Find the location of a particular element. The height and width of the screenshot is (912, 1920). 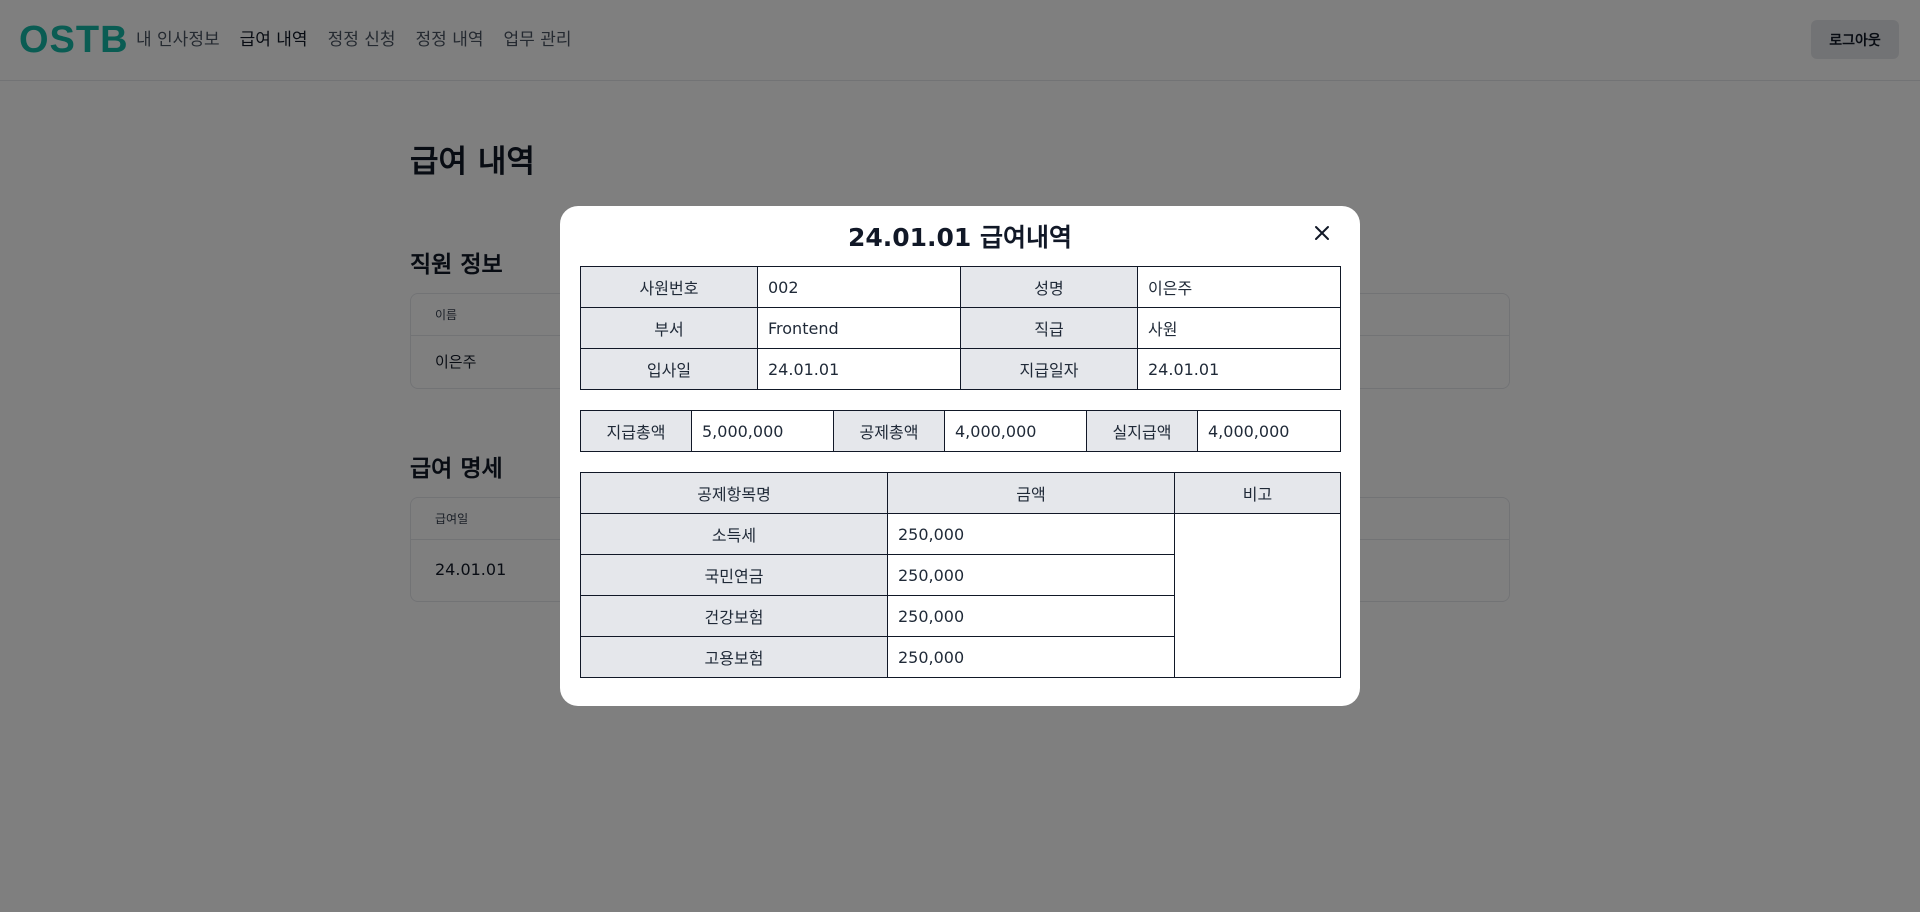

close-icon is located at coordinates (1322, 233).